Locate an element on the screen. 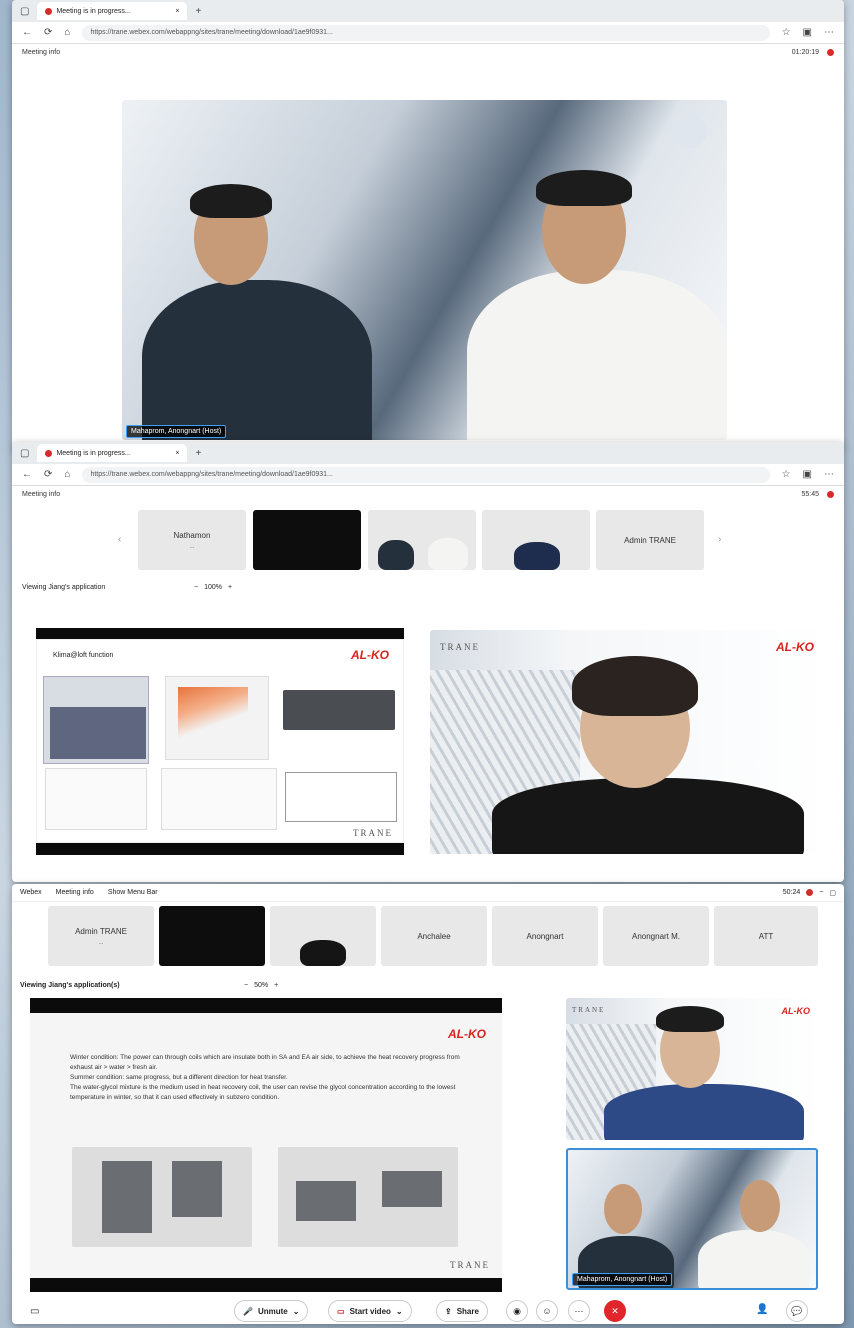  show-menu-bar-button: Show Menu Bar is located at coordinates (133, 892).